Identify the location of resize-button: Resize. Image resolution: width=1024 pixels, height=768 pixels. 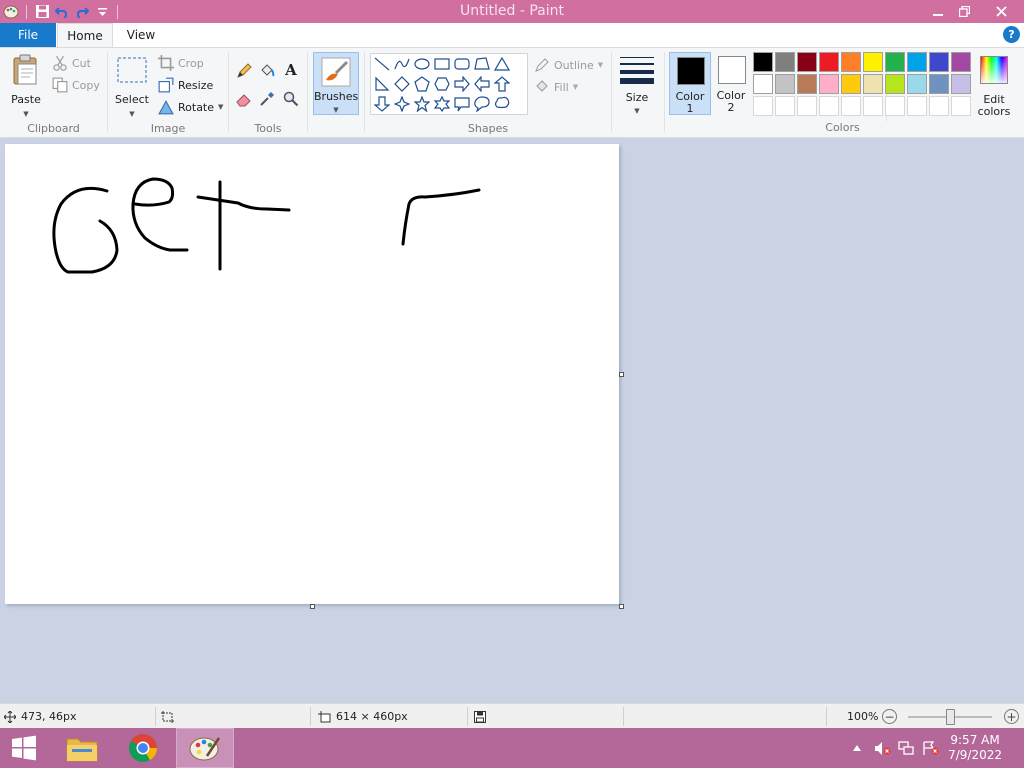
(185, 85).